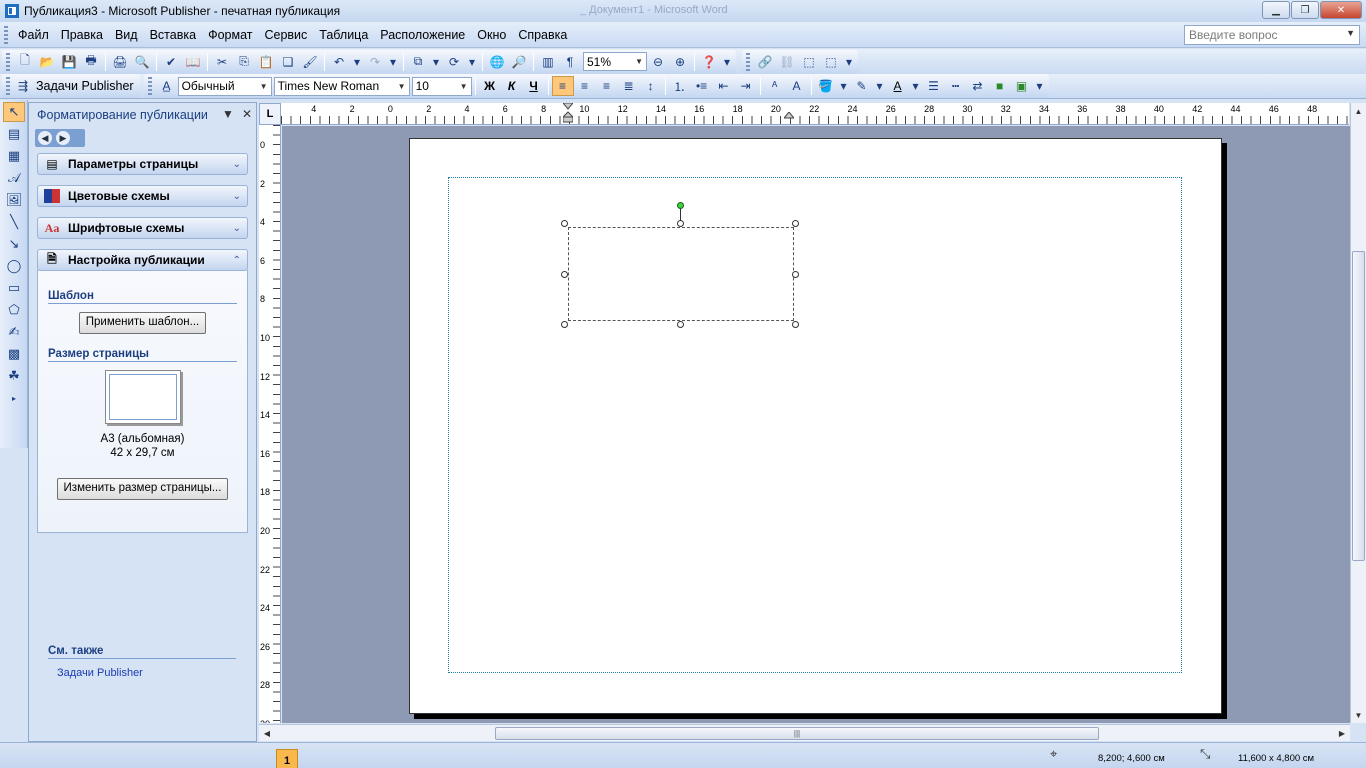 This screenshot has width=1366, height=768. I want to click on section-page-options: ▤ Параметры страницы ⌄, so click(142, 164).